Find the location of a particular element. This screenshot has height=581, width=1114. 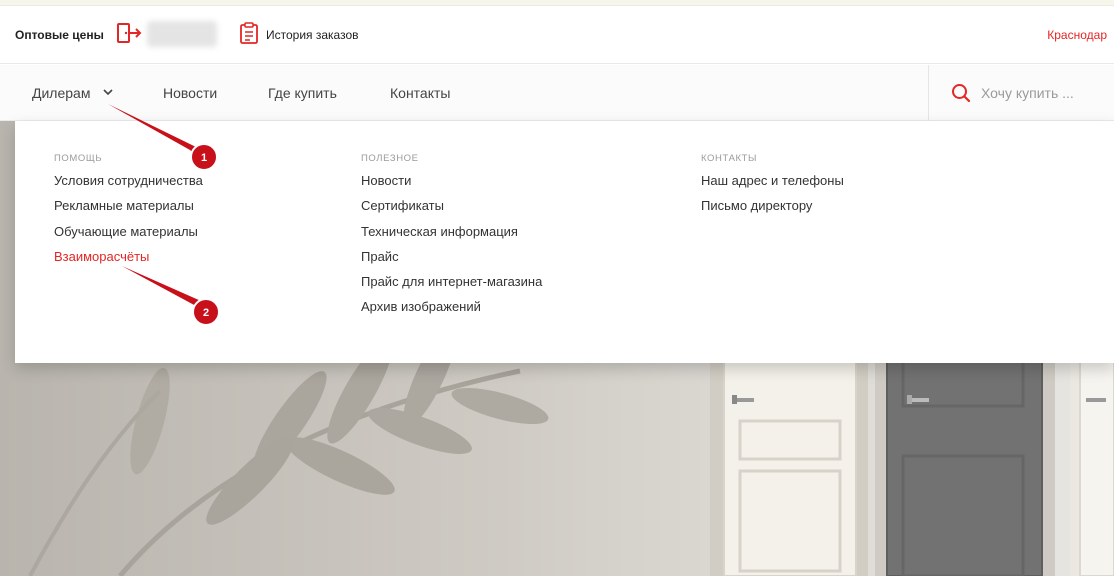

wholesale-prices-label: Оптовые цены is located at coordinates (59, 35).